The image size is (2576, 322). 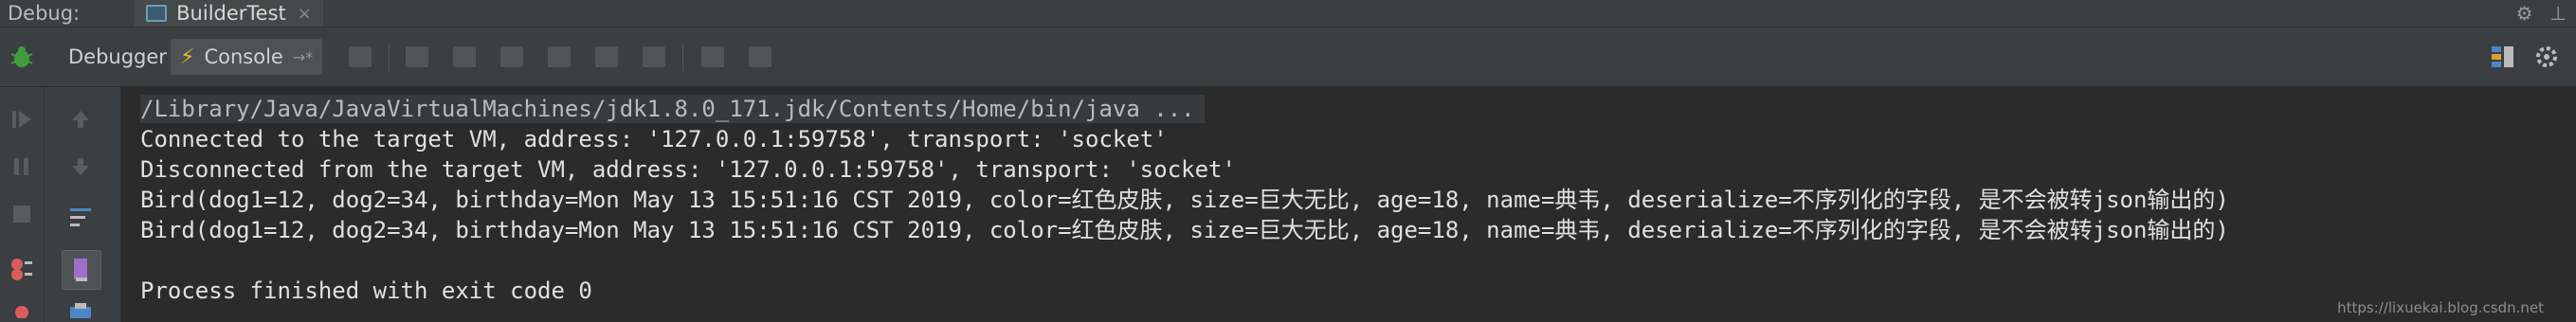 What do you see at coordinates (464, 56) in the screenshot?
I see `step-into-icon` at bounding box center [464, 56].